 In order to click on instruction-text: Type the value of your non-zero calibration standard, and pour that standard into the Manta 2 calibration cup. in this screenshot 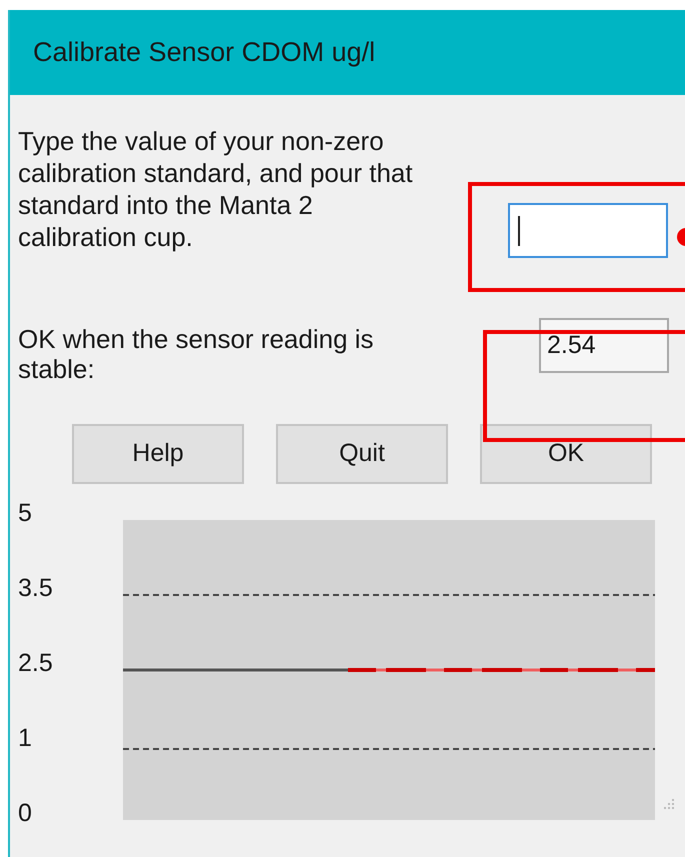, I will do `click(216, 189)`.